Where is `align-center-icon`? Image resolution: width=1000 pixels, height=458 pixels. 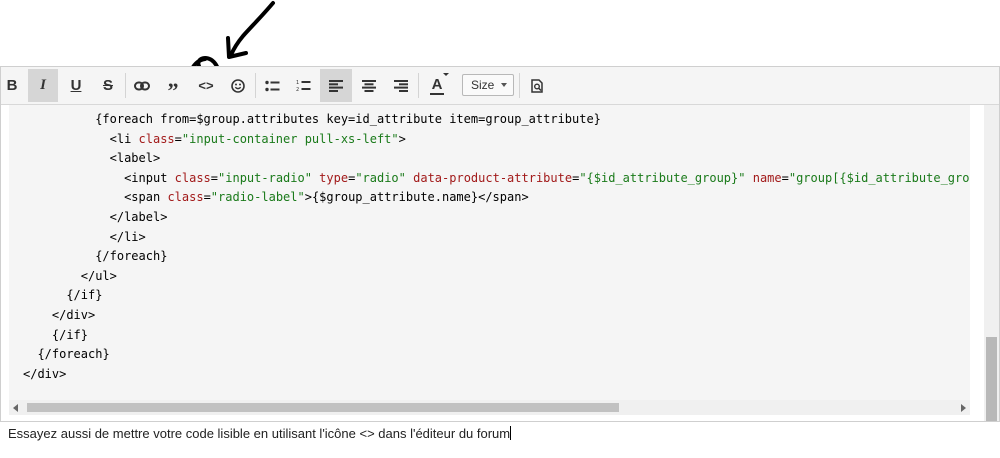
align-center-icon is located at coordinates (369, 85).